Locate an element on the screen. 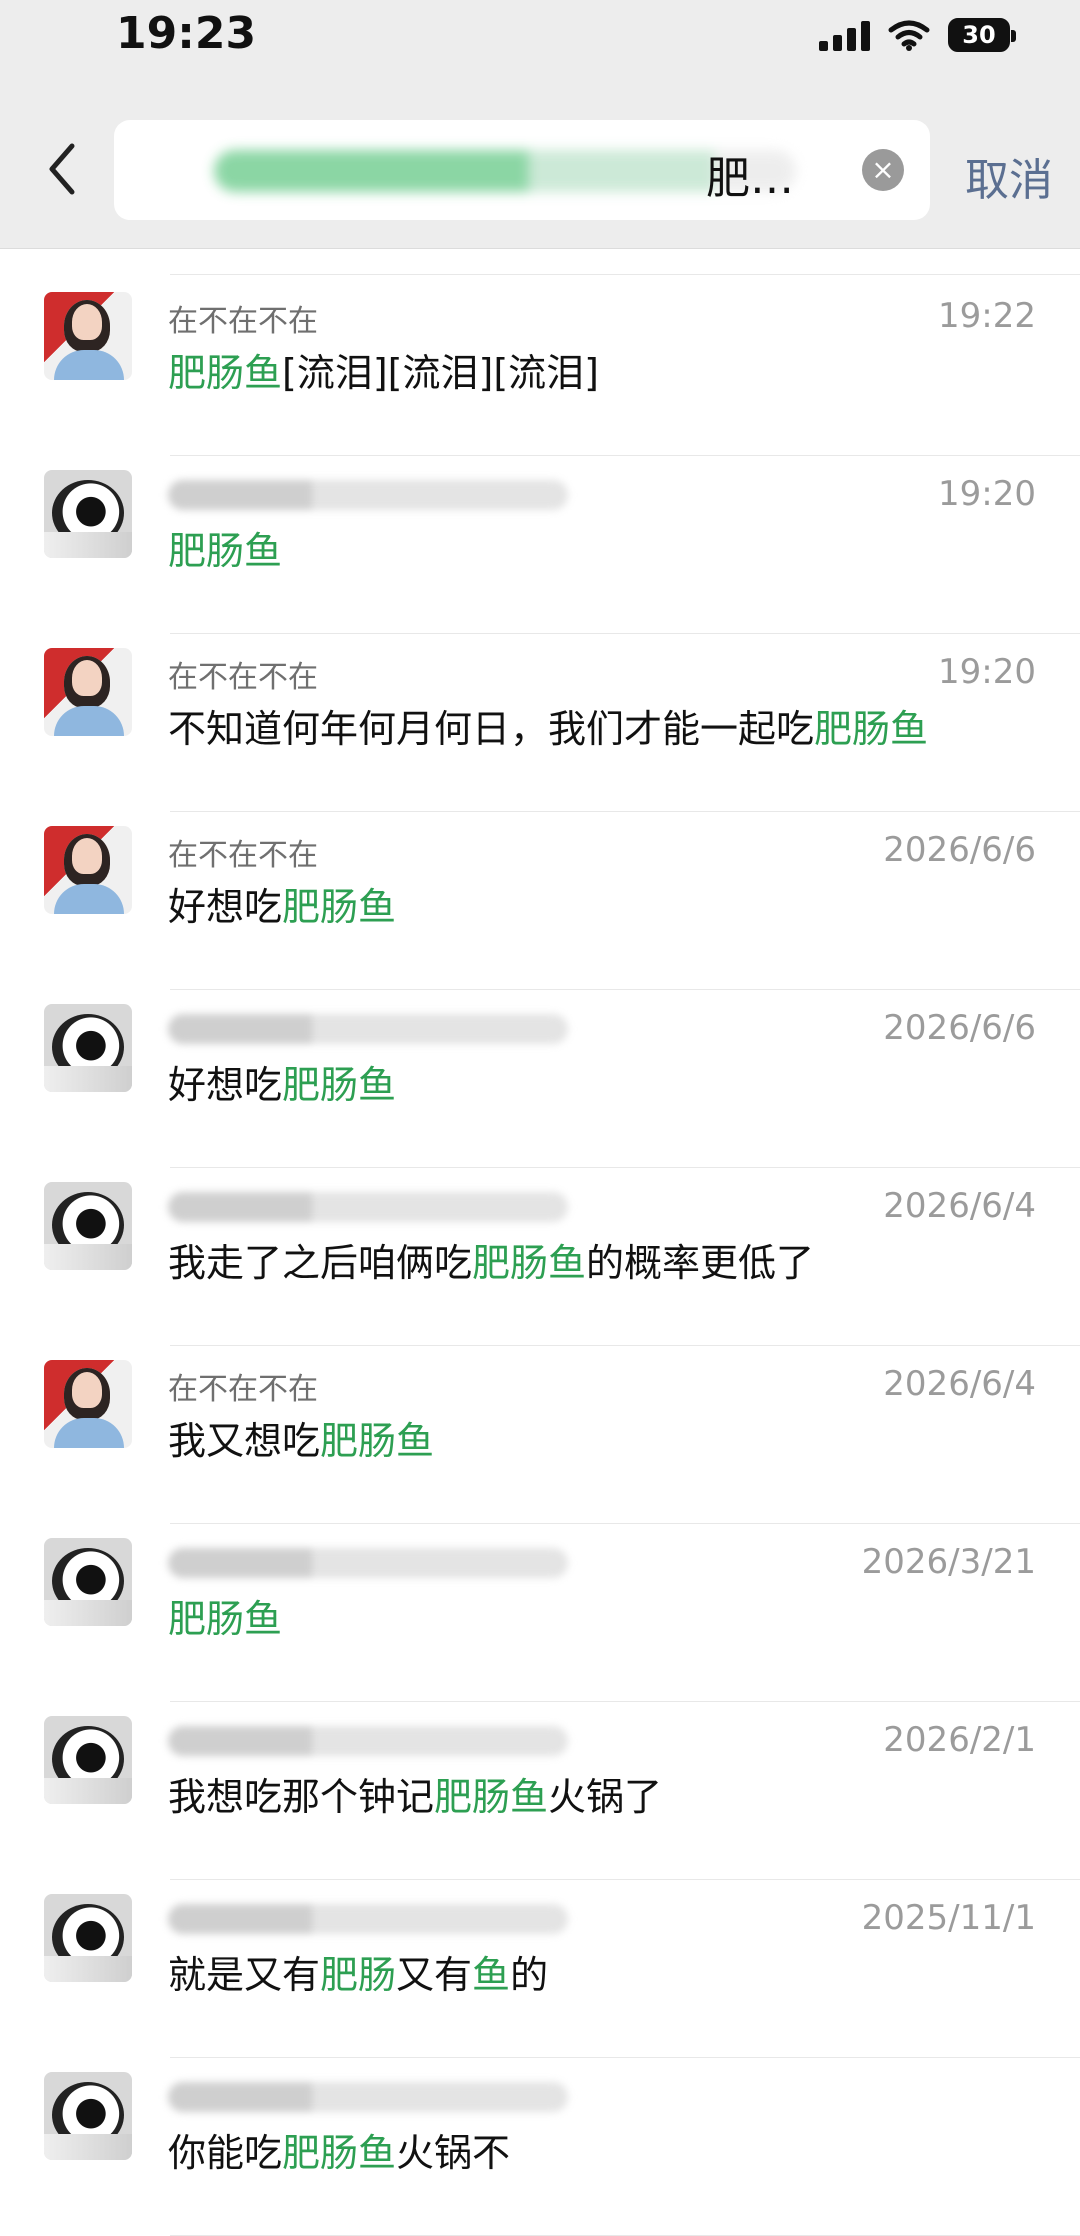  result-row: 19:20 肥肠鱼 is located at coordinates (540, 545).